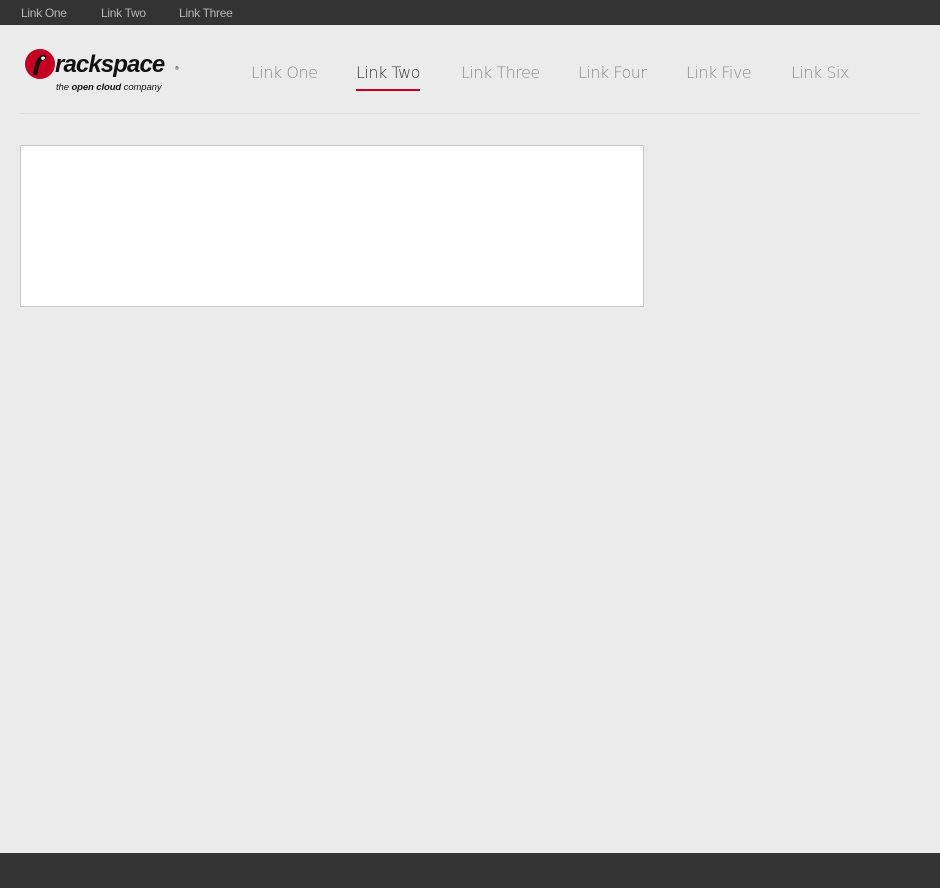 This screenshot has height=888, width=940. What do you see at coordinates (206, 13) in the screenshot?
I see `top-link-three: Link Three` at bounding box center [206, 13].